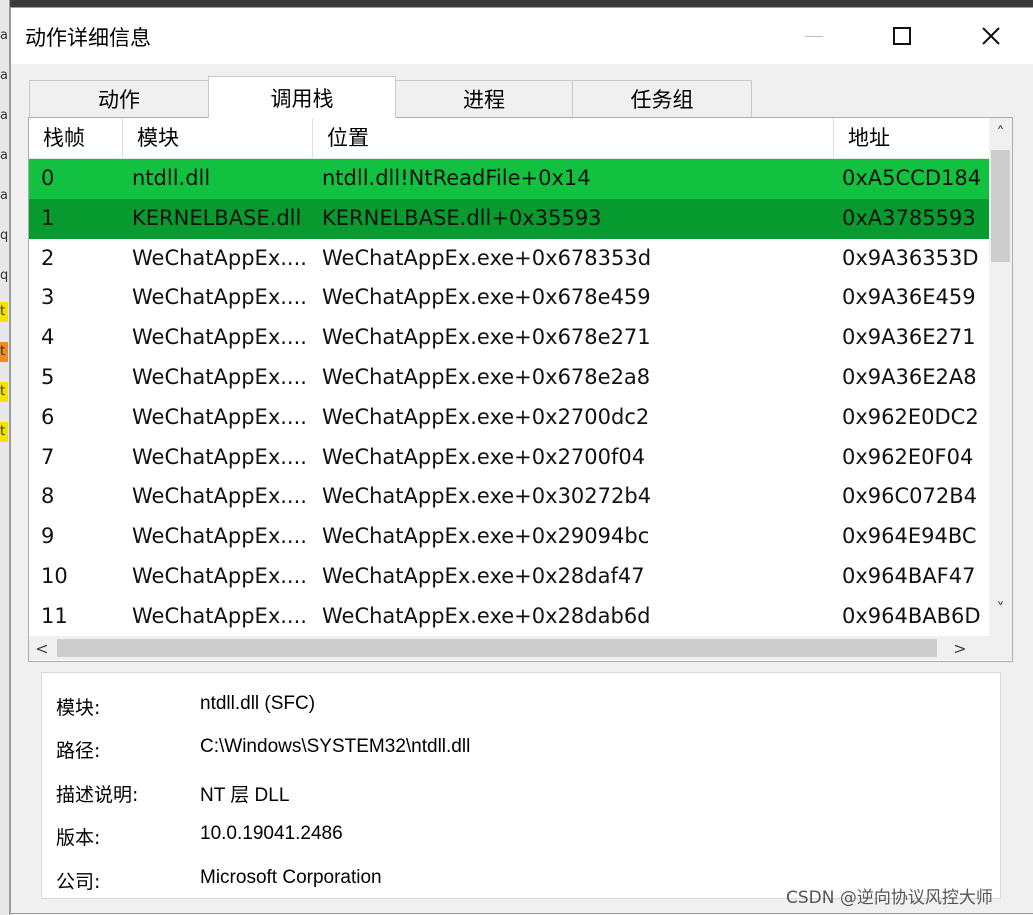 The width and height of the screenshot is (1033, 915). Describe the element at coordinates (78, 882) in the screenshot. I see `detail-label: 公司:` at that location.